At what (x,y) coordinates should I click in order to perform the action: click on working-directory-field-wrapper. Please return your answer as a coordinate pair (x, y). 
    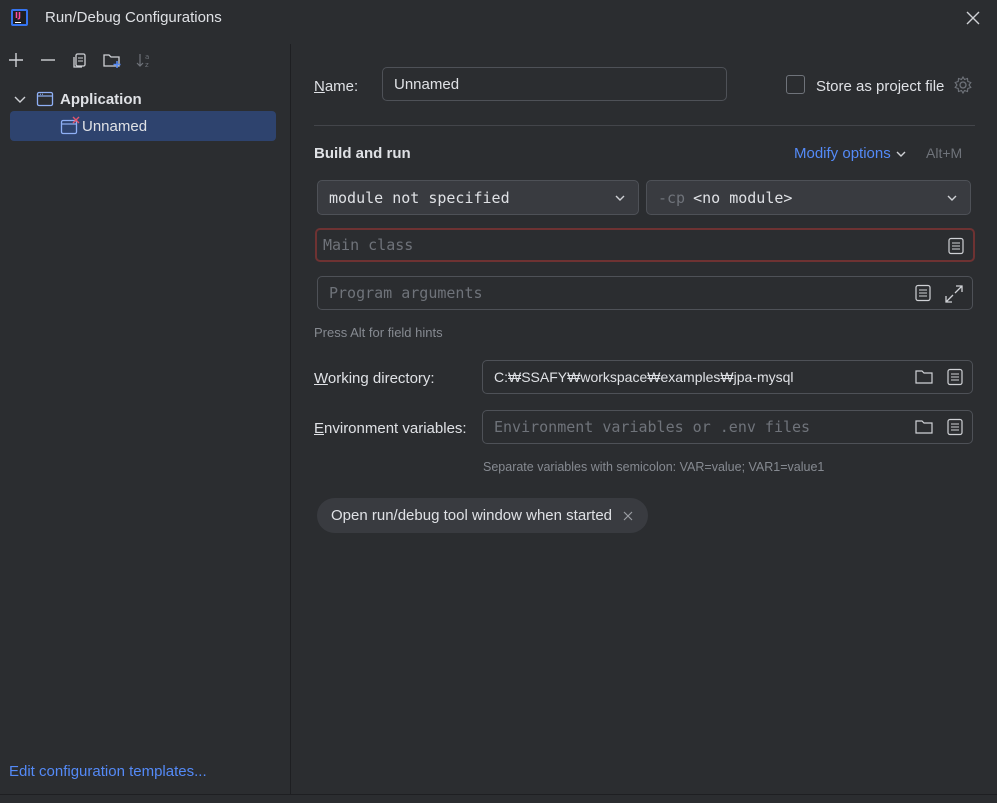
    Looking at the image, I should click on (727, 377).